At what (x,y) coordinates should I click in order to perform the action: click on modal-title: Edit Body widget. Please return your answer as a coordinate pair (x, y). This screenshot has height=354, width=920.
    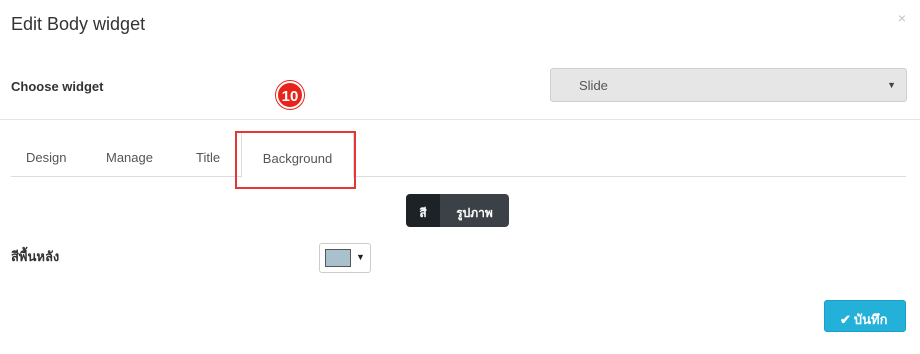
    Looking at the image, I should click on (78, 24).